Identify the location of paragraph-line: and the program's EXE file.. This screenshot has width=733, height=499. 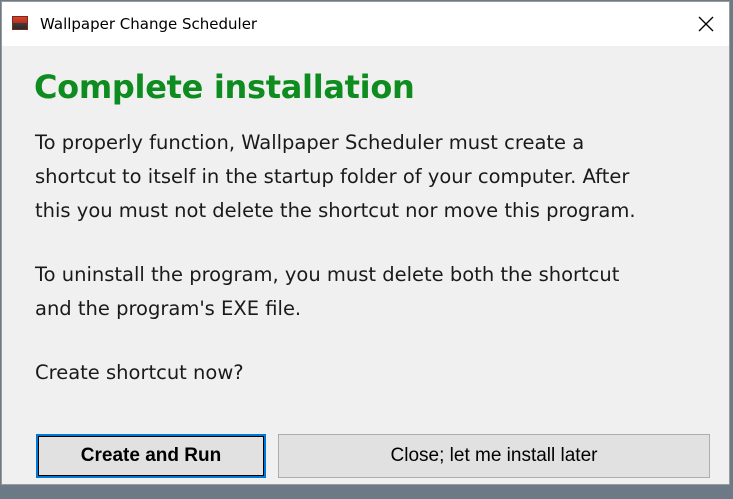
(168, 308).